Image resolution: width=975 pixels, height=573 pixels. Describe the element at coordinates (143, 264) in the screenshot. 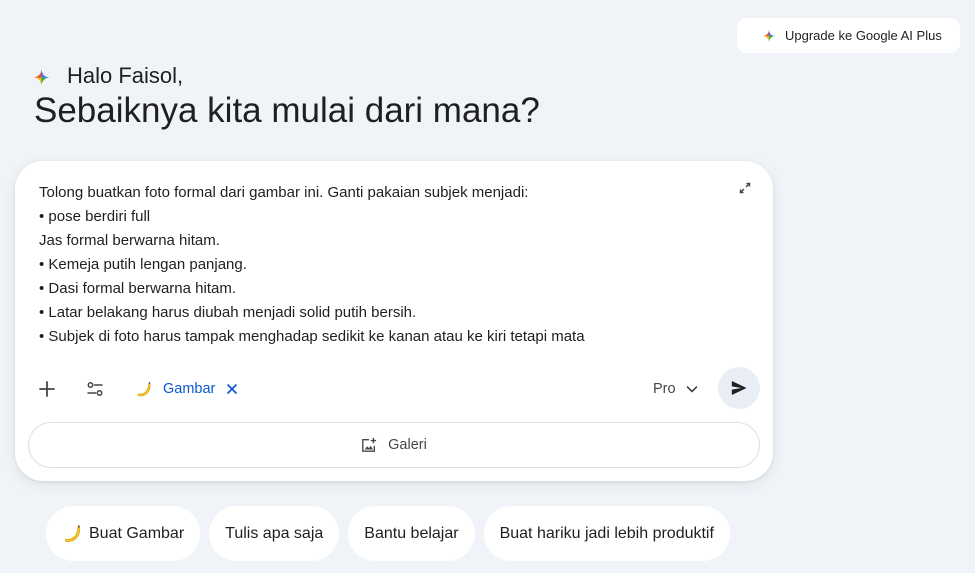

I see `prompt-line: • Kemeja putih lengan panjang.` at that location.